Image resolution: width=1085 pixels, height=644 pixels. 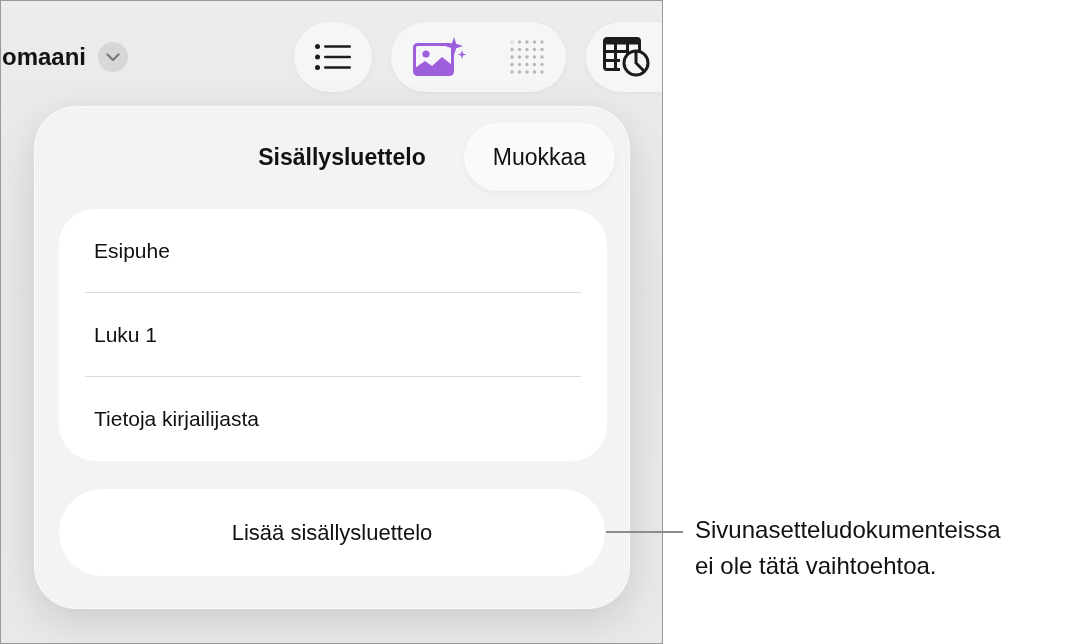 I want to click on table-chart-button, so click(x=627, y=57).